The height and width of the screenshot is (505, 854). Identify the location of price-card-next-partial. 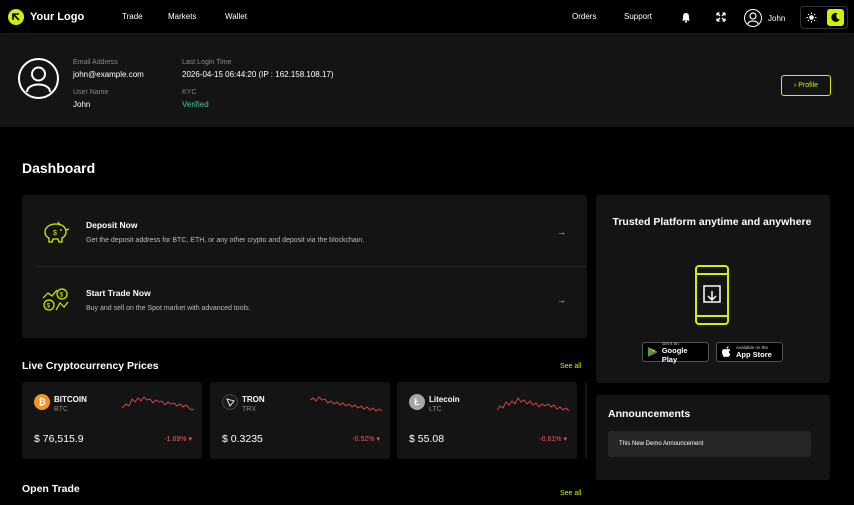
(586, 420).